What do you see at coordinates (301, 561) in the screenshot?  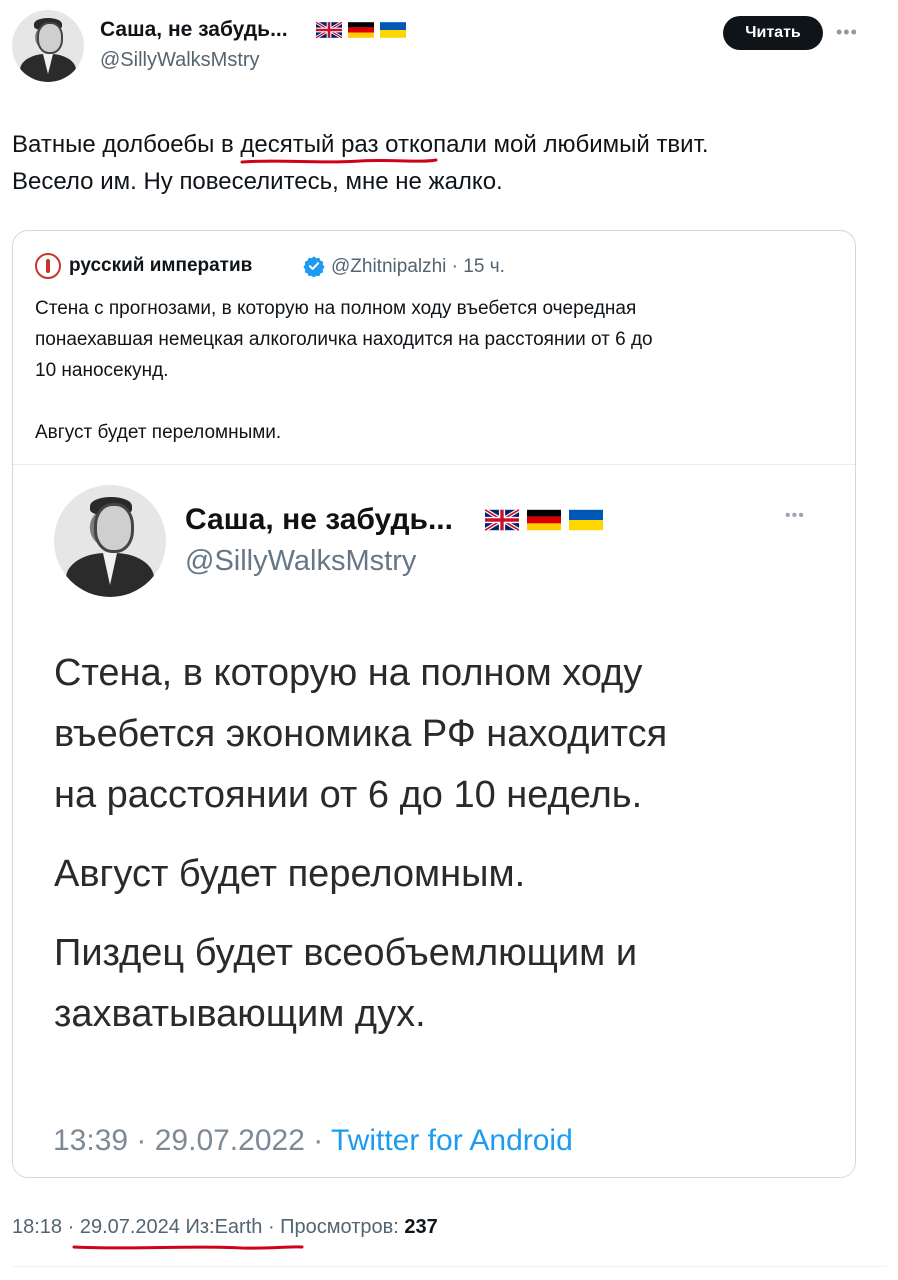 I see `embedded-author-handle: @SillyWalksMstry` at bounding box center [301, 561].